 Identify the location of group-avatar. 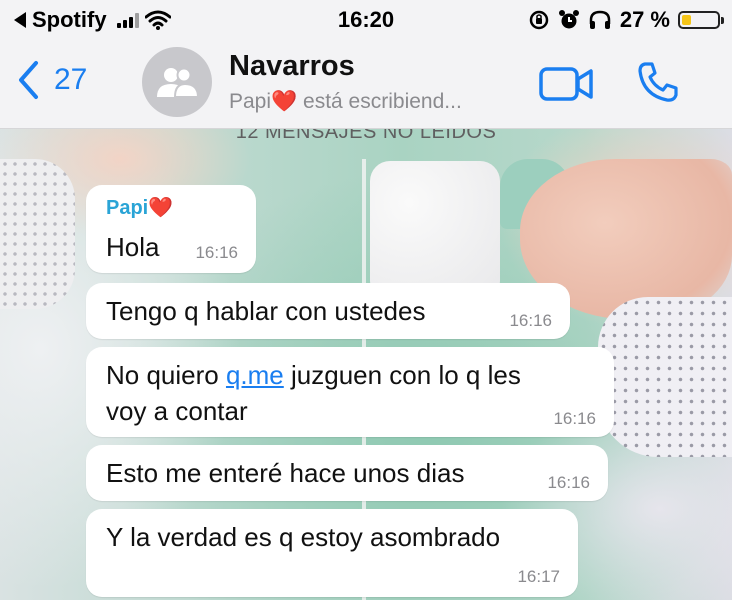
(177, 82).